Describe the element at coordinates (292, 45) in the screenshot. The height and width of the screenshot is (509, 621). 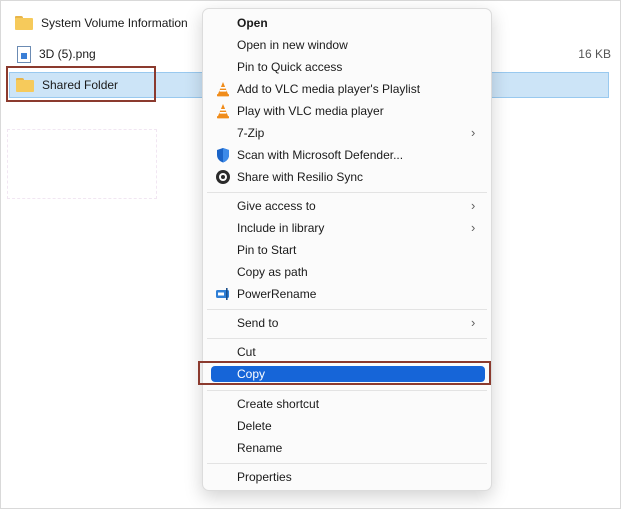
I see `menu-item-label: Open in new window` at that location.